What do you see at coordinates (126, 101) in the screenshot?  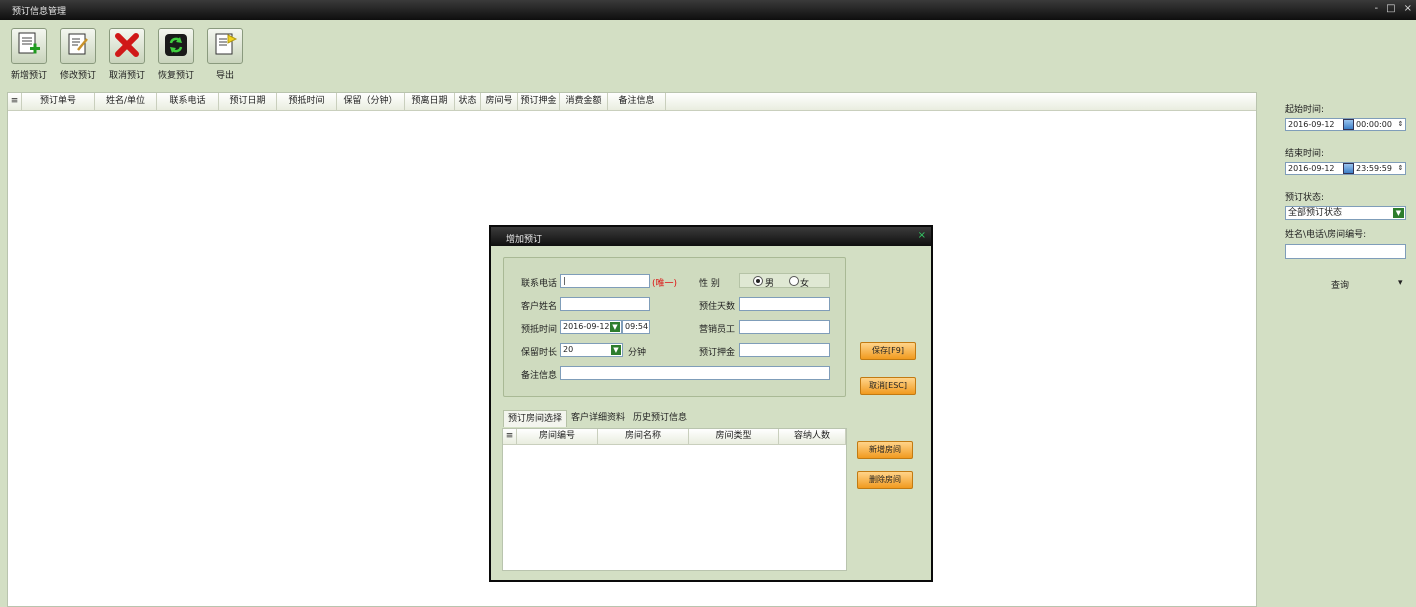 I see `column-header: 姓名/单位` at bounding box center [126, 101].